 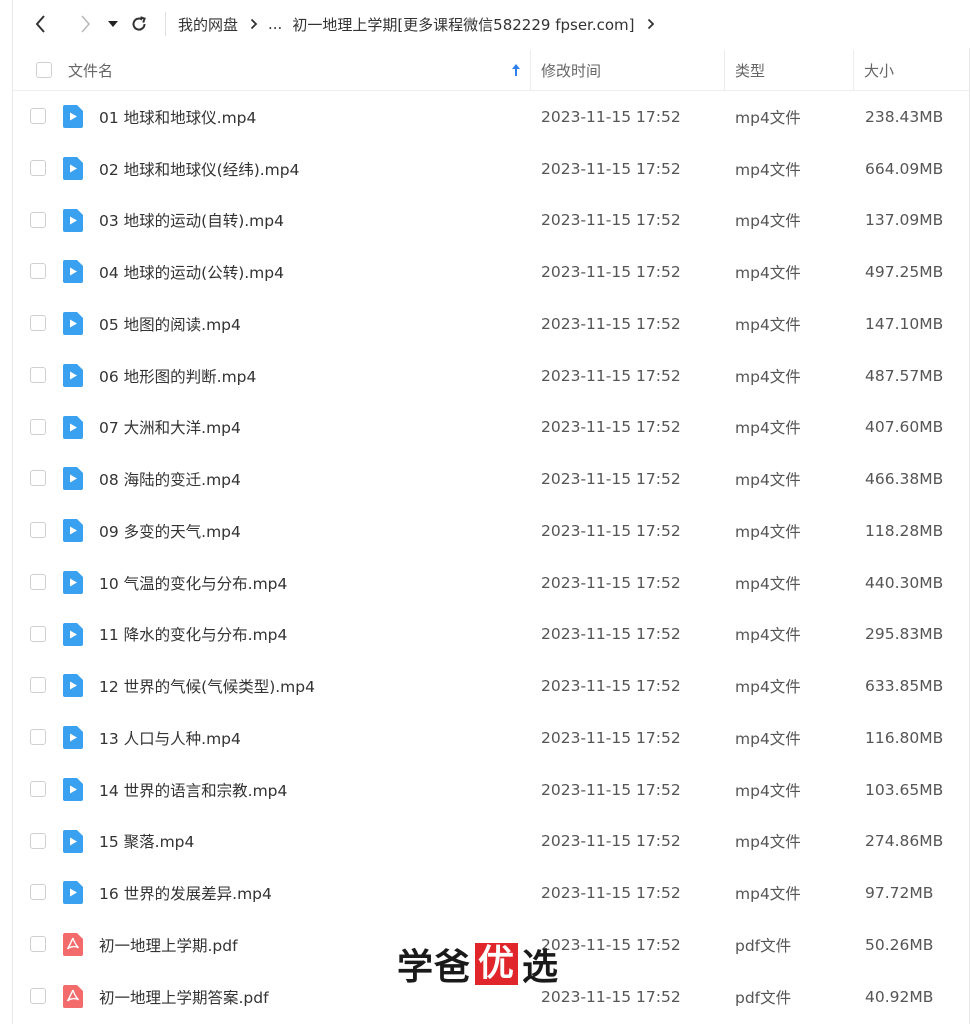 I want to click on refresh-icon, so click(x=139, y=23).